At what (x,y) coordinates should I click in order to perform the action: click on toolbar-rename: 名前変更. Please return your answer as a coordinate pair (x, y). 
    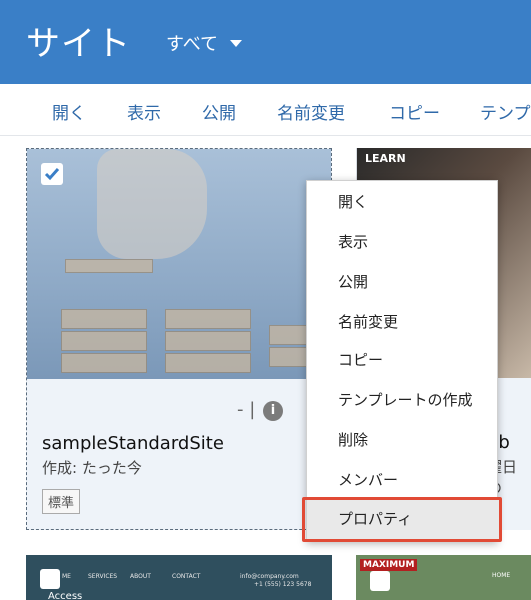
    Looking at the image, I should click on (311, 111).